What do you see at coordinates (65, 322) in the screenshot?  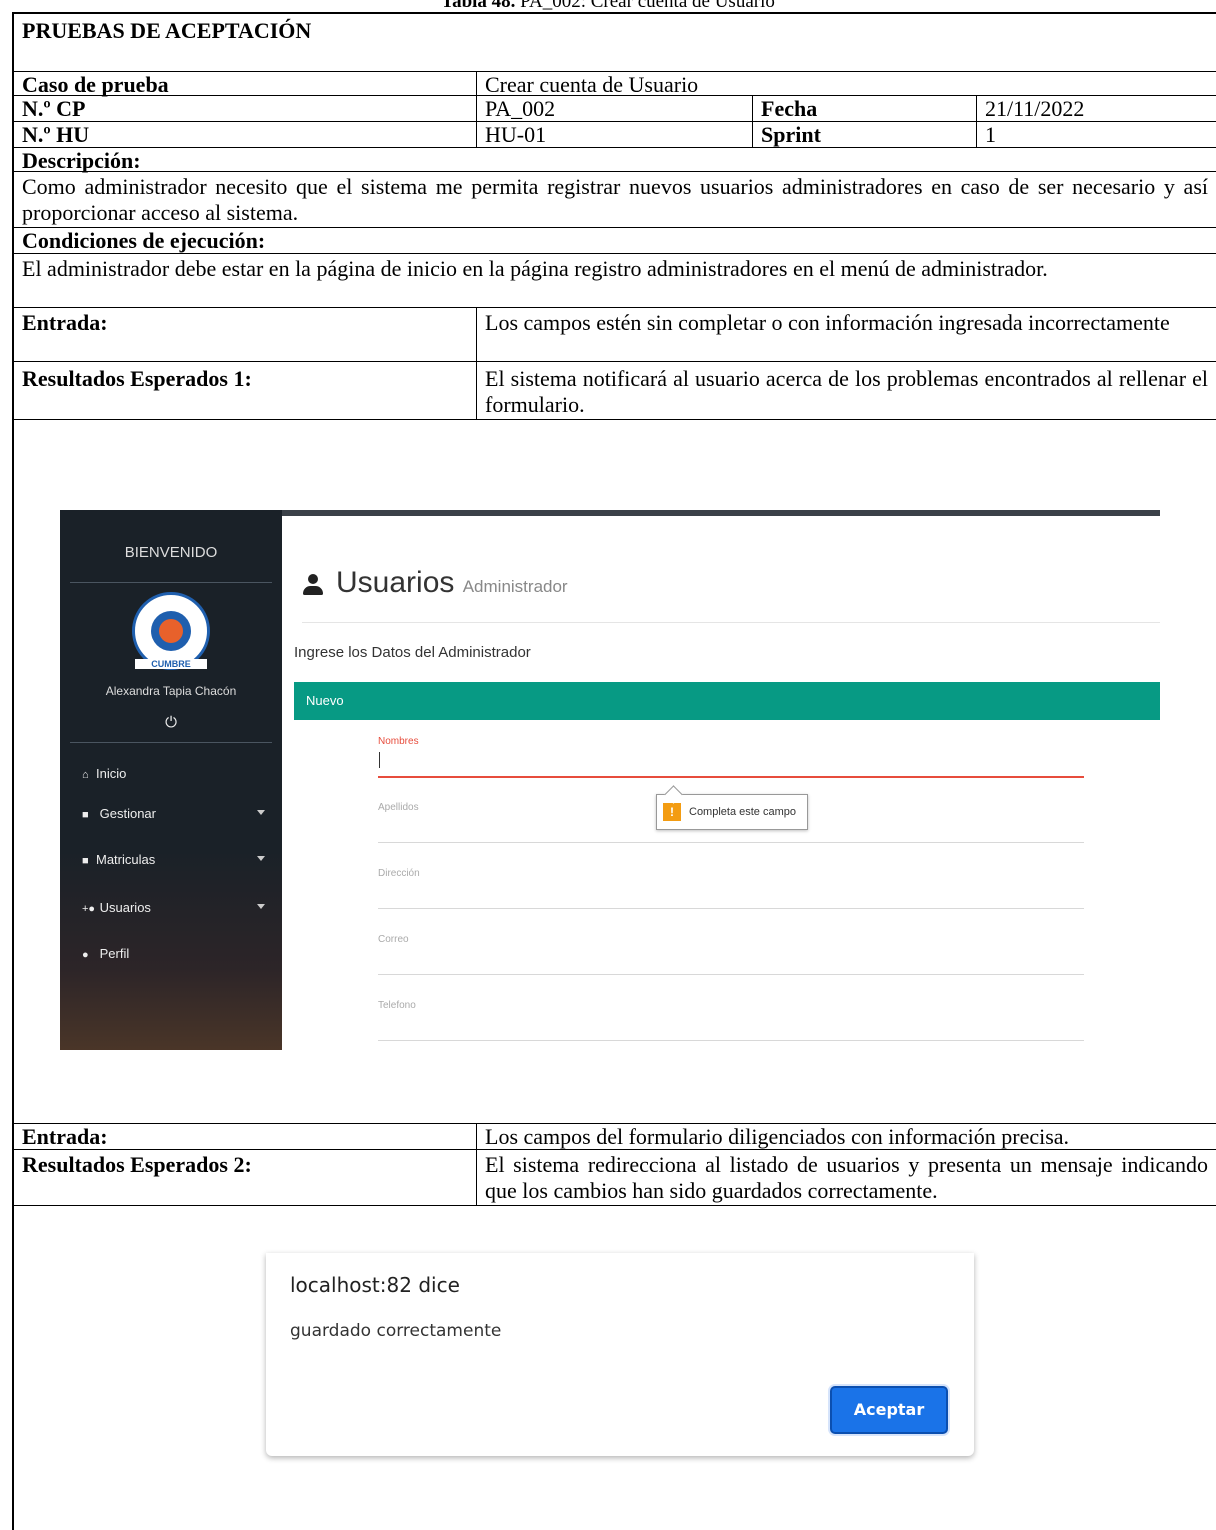 I see `input1-label: Entrada:` at bounding box center [65, 322].